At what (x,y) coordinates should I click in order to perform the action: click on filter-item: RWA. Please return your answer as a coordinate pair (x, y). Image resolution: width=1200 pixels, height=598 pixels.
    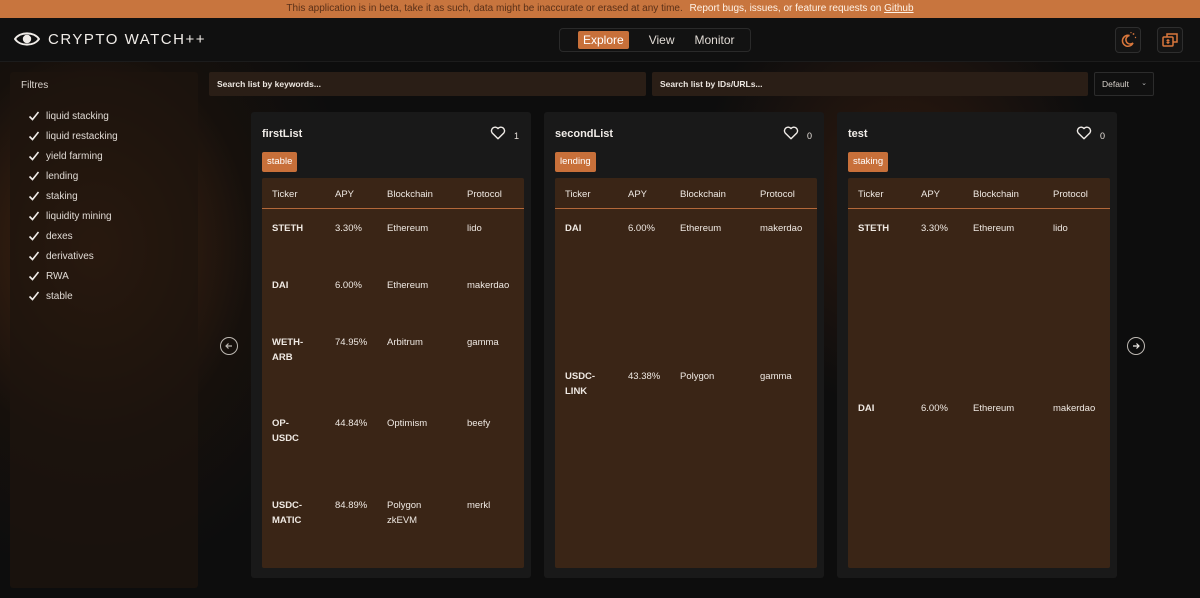
    Looking at the image, I should click on (73, 276).